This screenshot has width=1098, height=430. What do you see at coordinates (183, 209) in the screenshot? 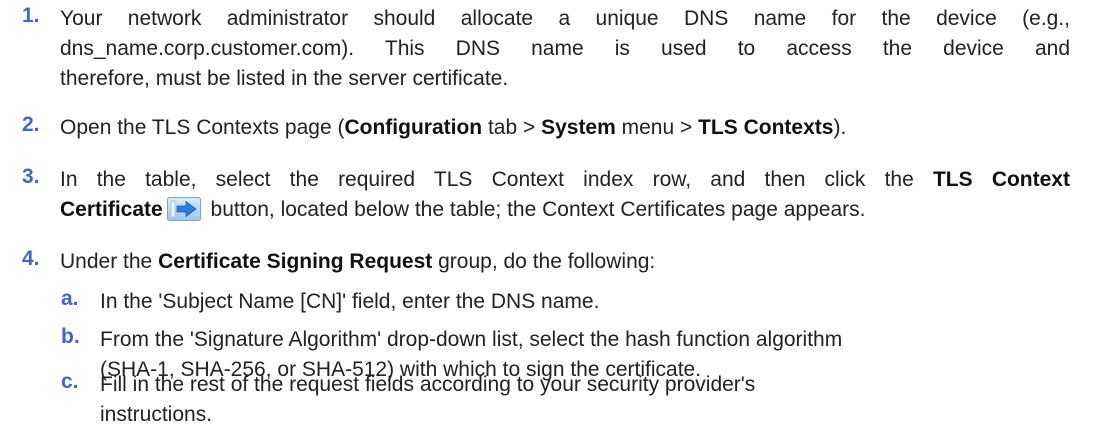
I see `arrow-right-button-icon` at bounding box center [183, 209].